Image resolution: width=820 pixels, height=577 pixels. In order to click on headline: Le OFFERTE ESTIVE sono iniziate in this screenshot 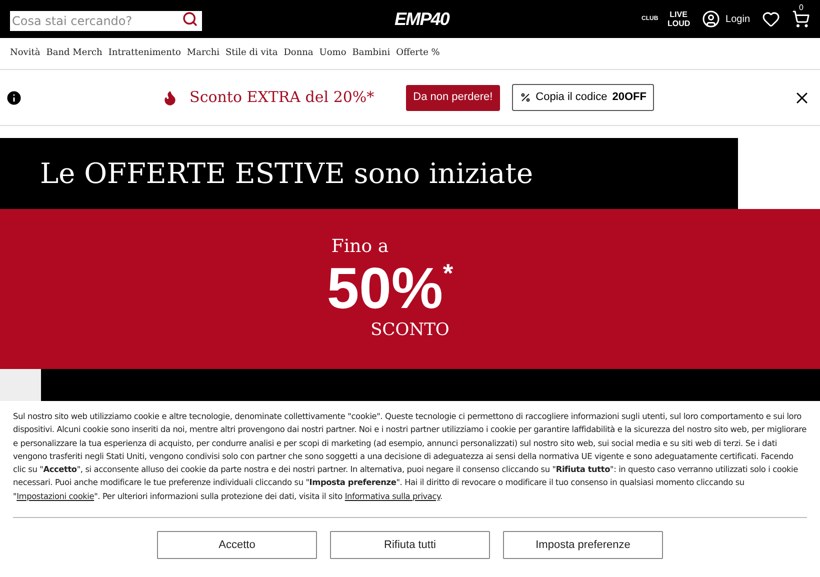, I will do `click(287, 174)`.